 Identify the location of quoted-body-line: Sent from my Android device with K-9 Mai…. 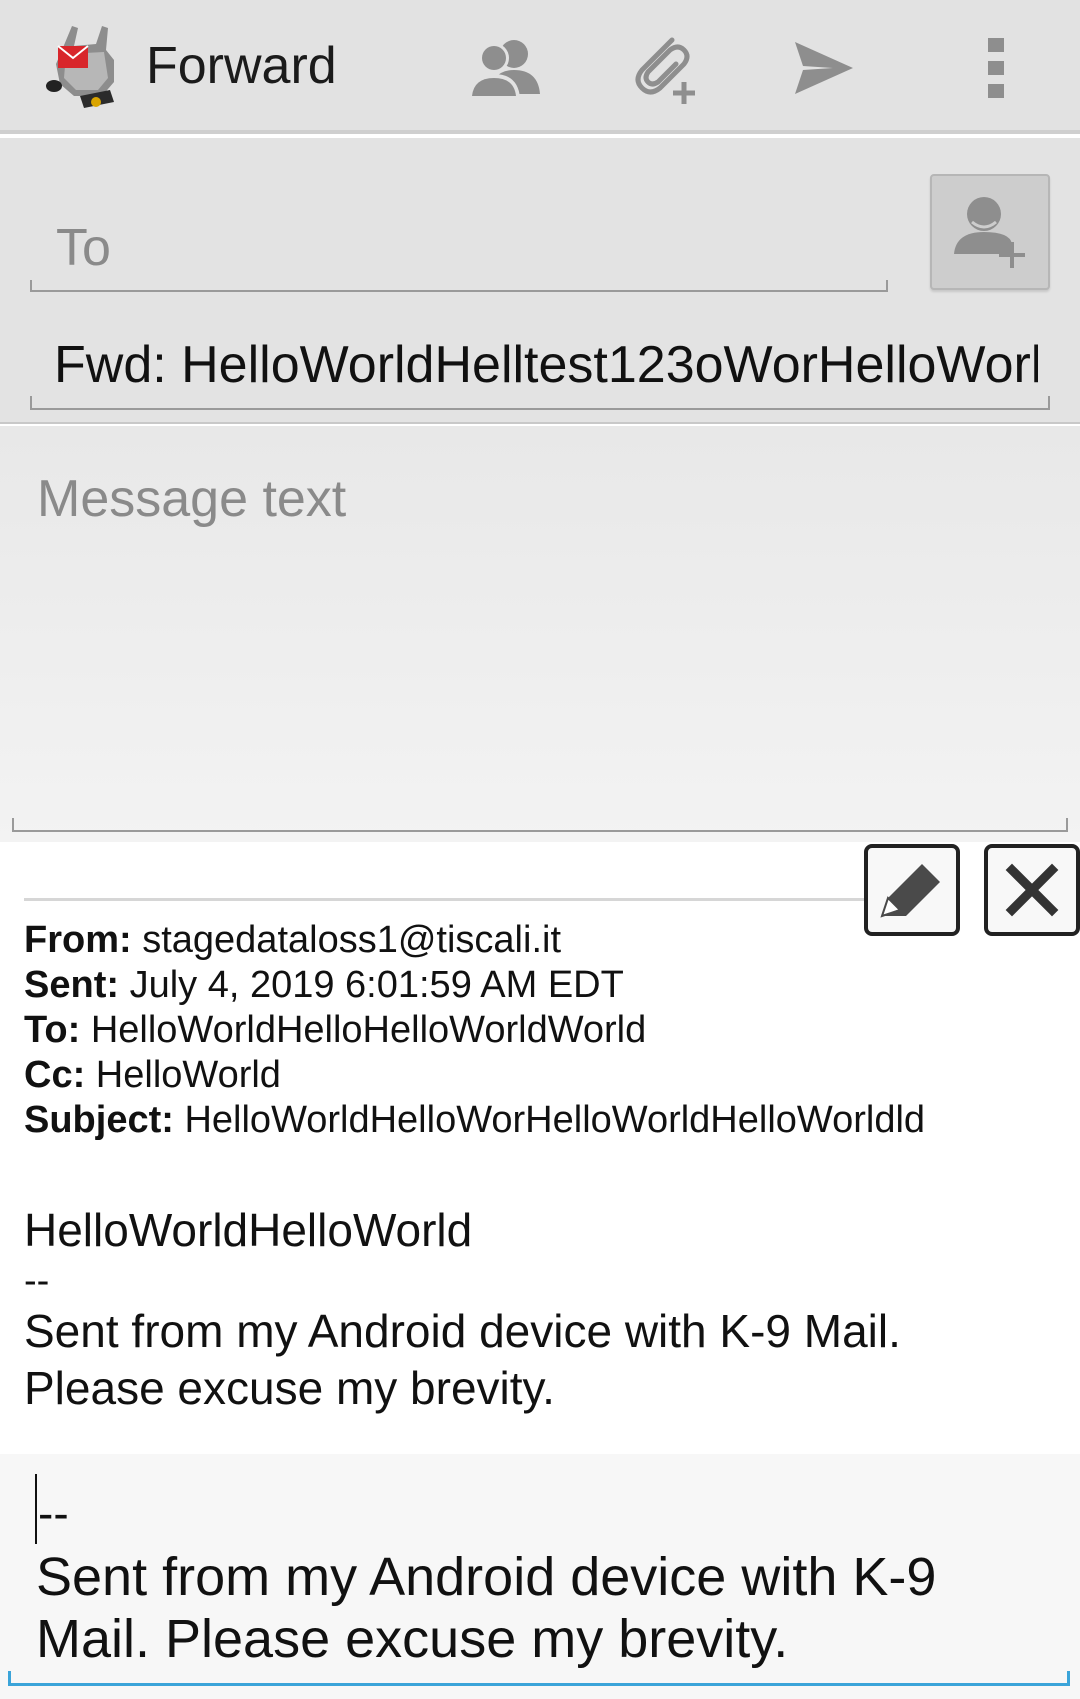
(462, 1331).